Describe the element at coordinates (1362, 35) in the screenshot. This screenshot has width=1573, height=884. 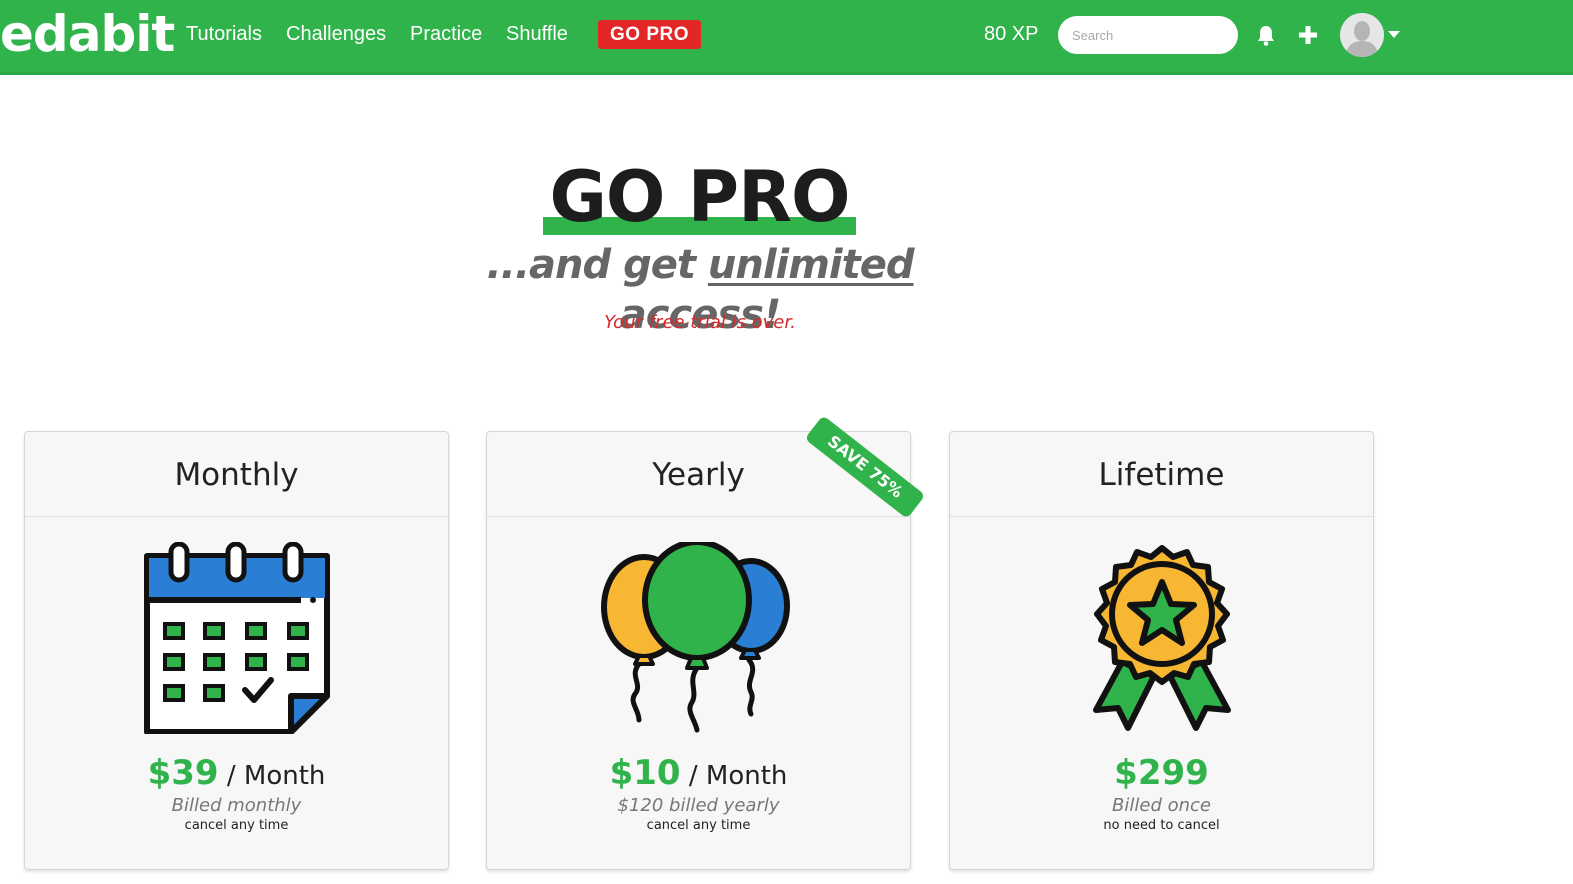
I see `avatar` at that location.